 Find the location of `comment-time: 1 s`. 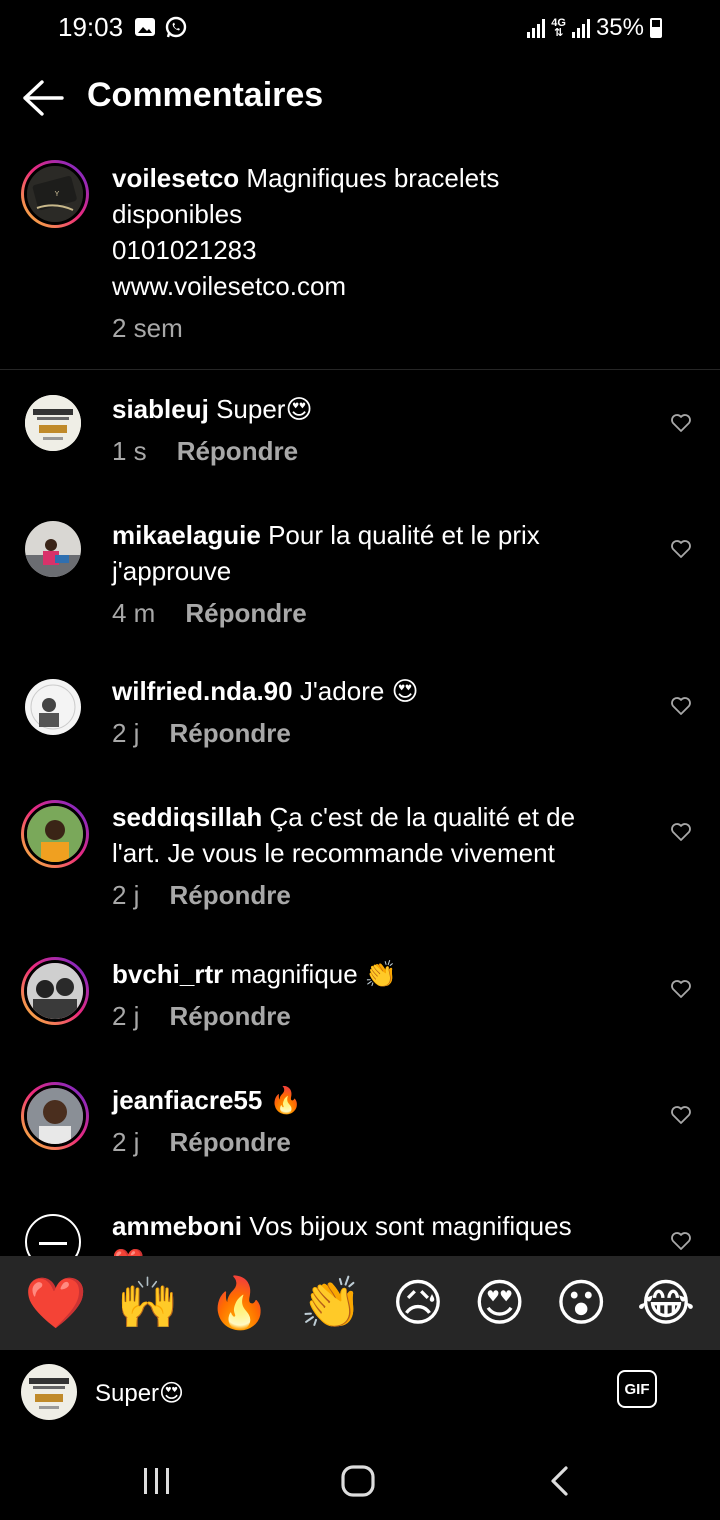

comment-time: 1 s is located at coordinates (129, 451).